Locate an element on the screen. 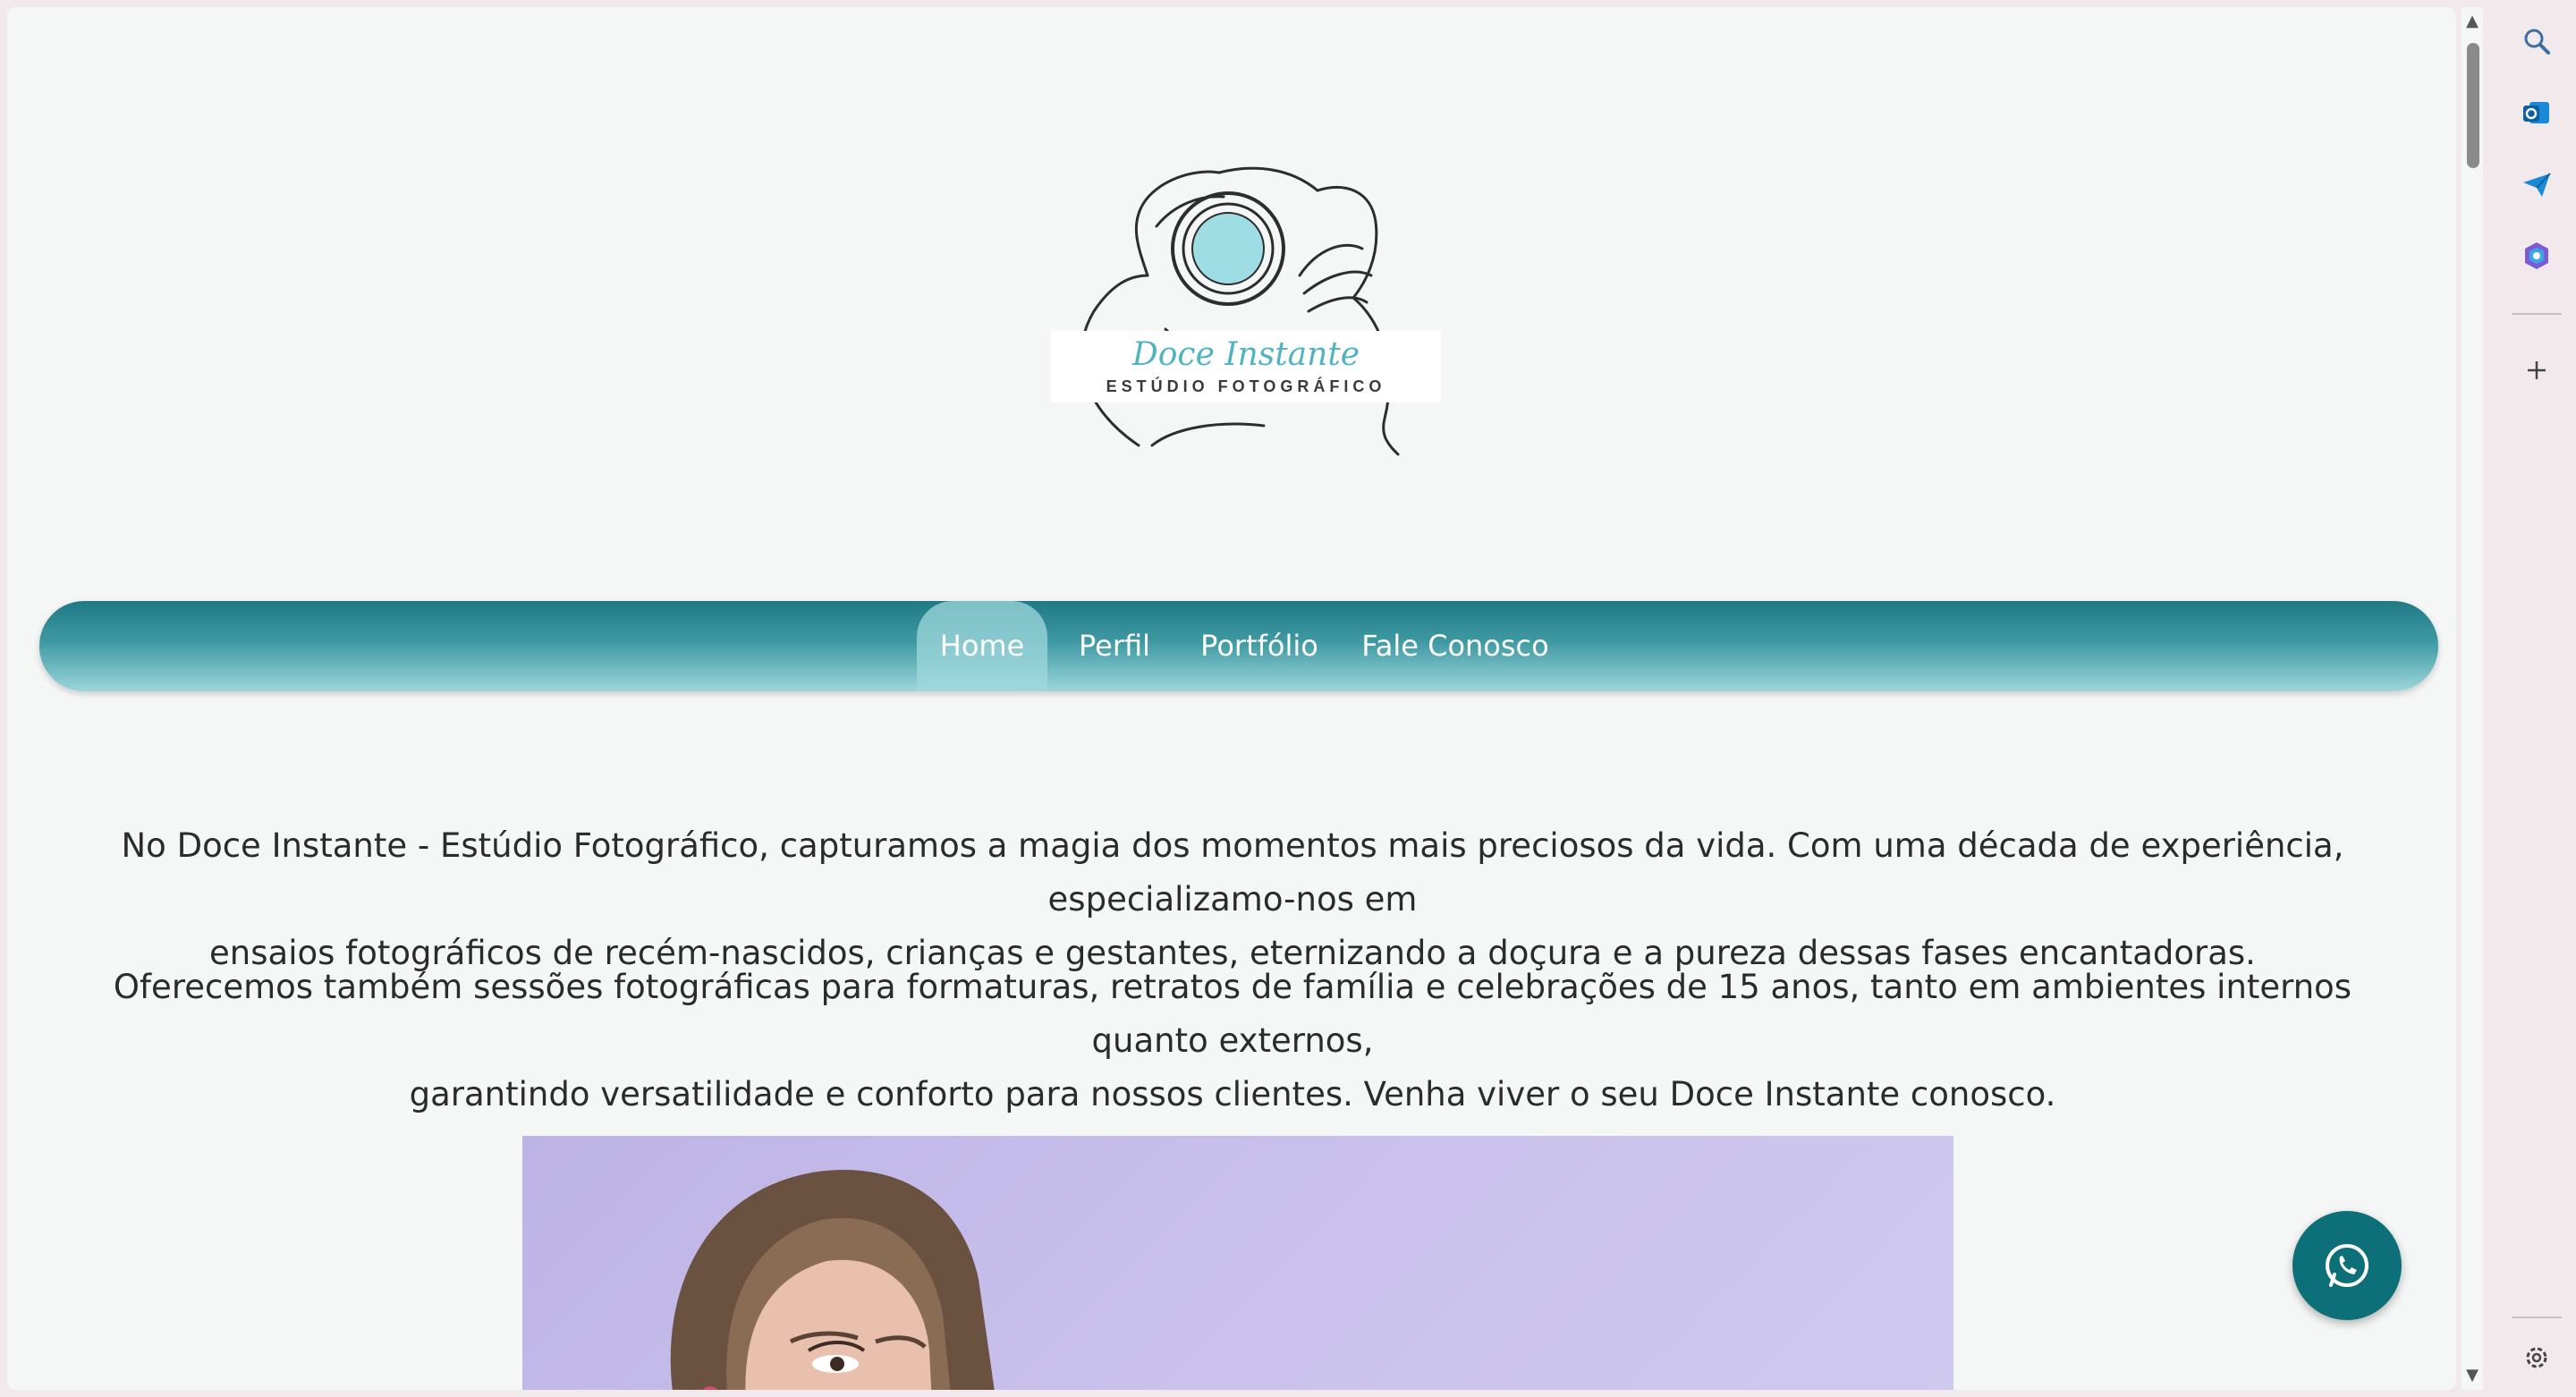 The image size is (2576, 1397). whatsapp-icon is located at coordinates (2347, 1265).